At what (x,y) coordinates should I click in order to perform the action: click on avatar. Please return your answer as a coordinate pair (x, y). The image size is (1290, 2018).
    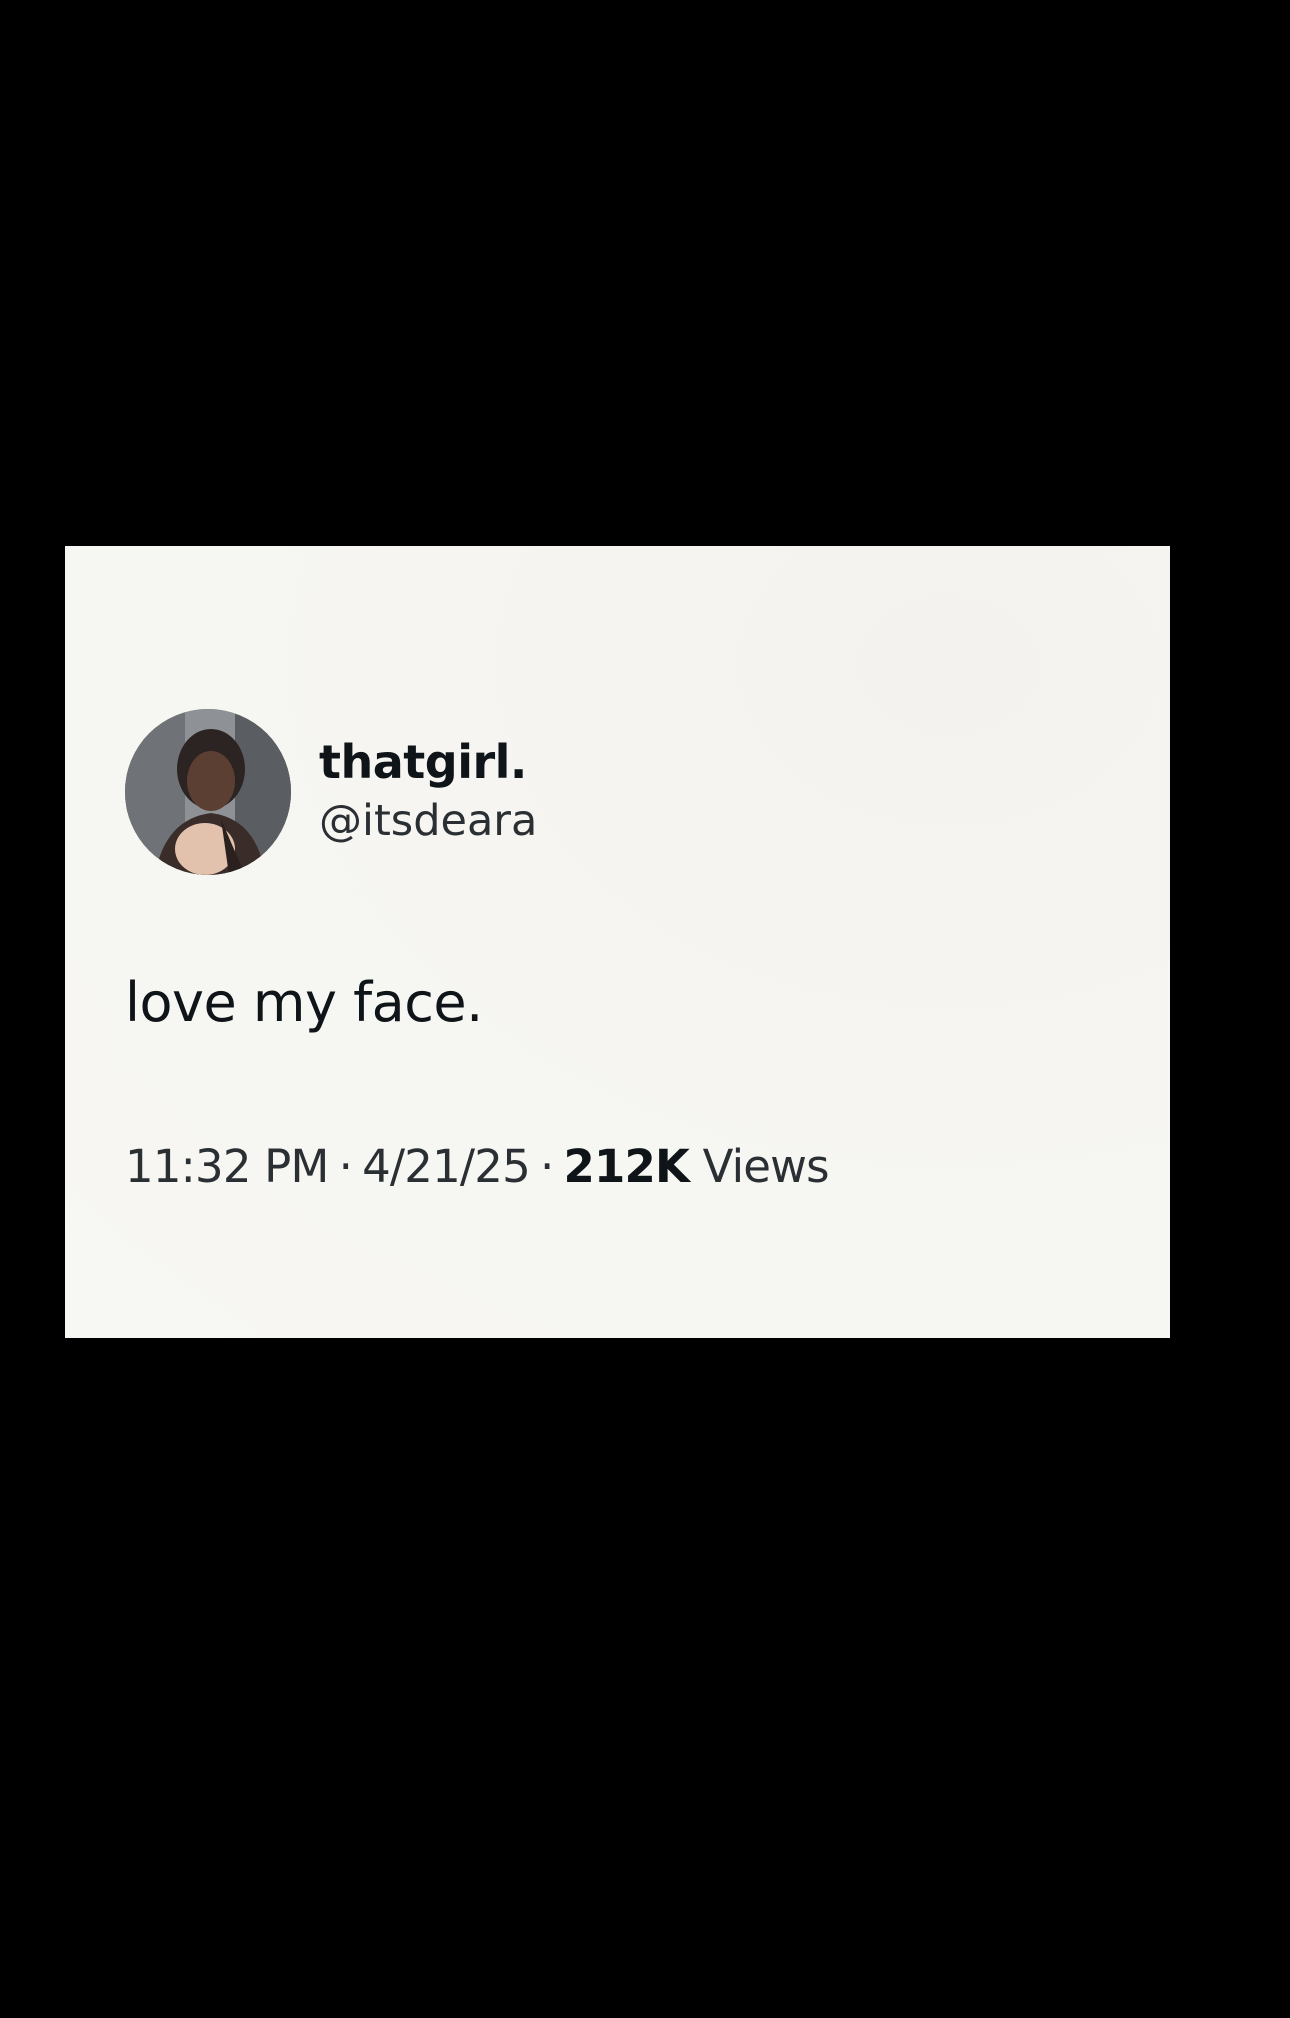
    Looking at the image, I should click on (208, 792).